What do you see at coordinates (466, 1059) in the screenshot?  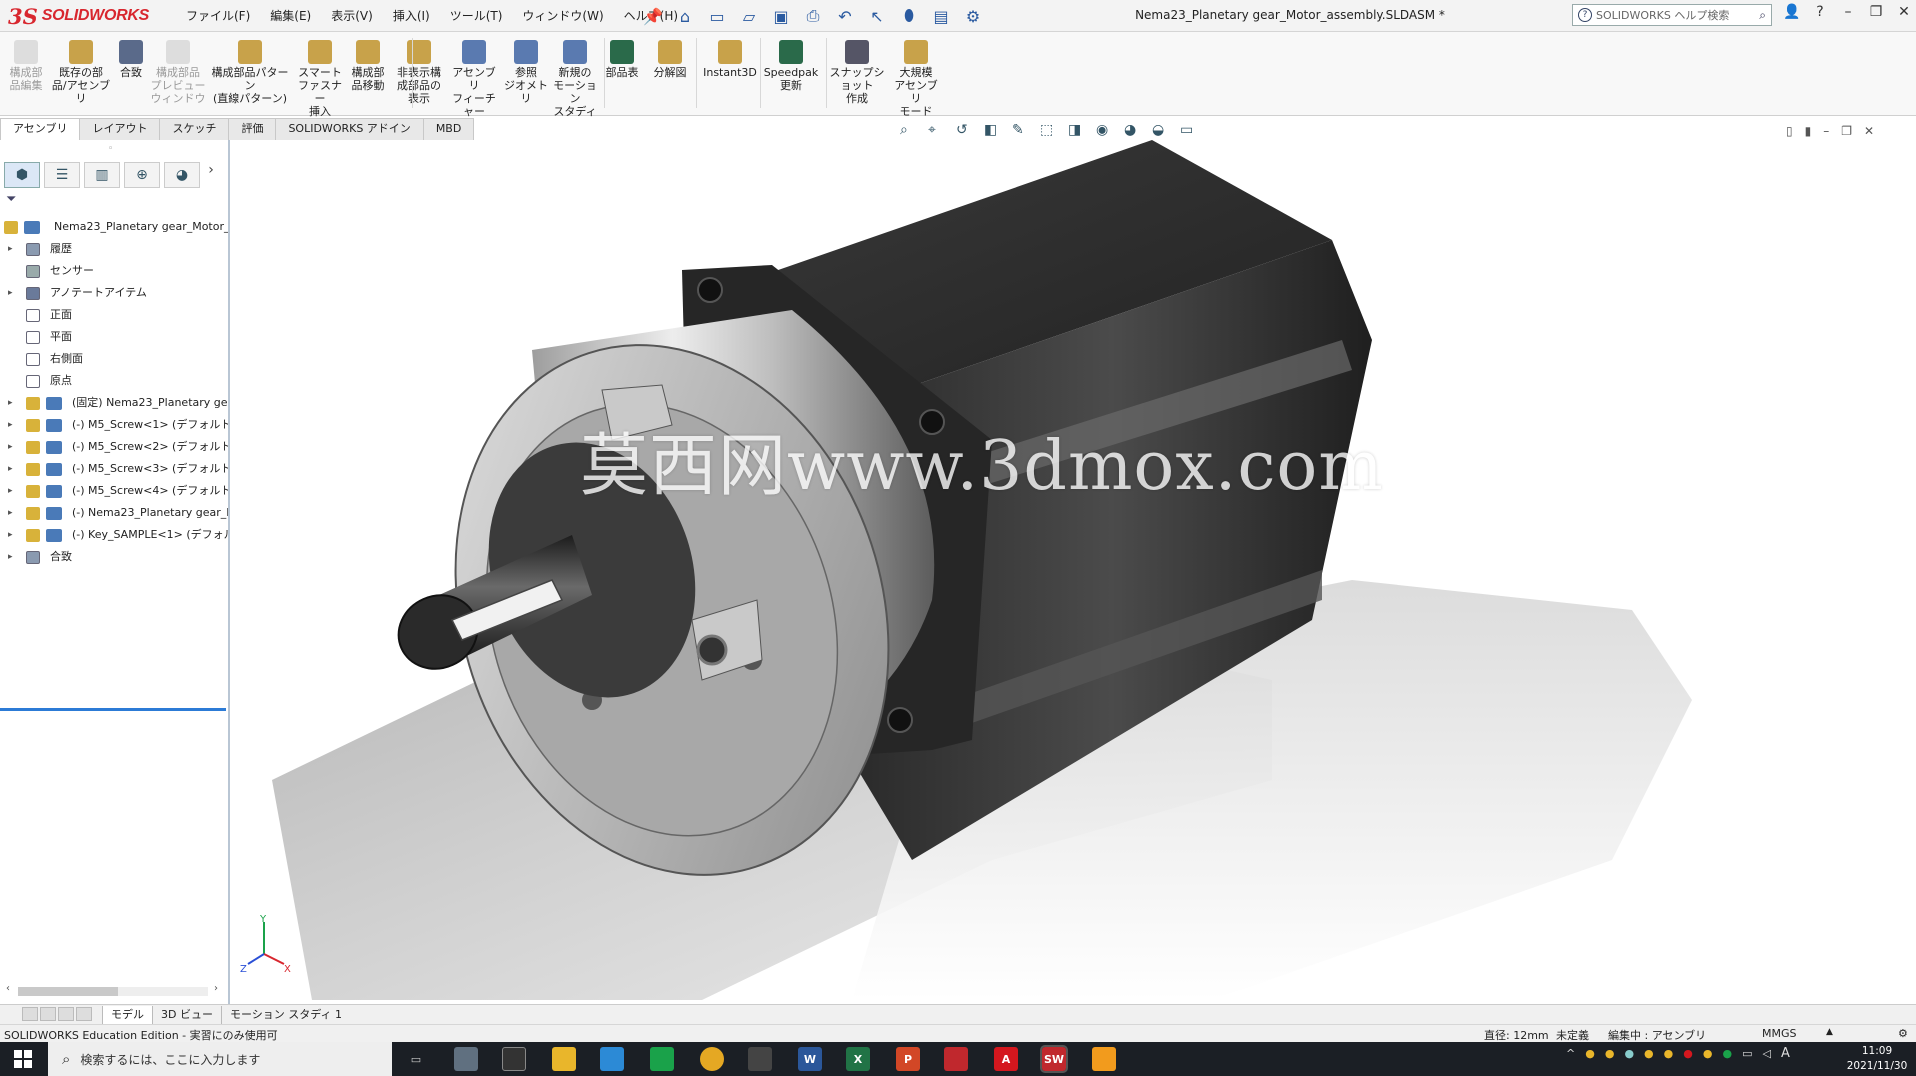 I see `remote-desktop-icon` at bounding box center [466, 1059].